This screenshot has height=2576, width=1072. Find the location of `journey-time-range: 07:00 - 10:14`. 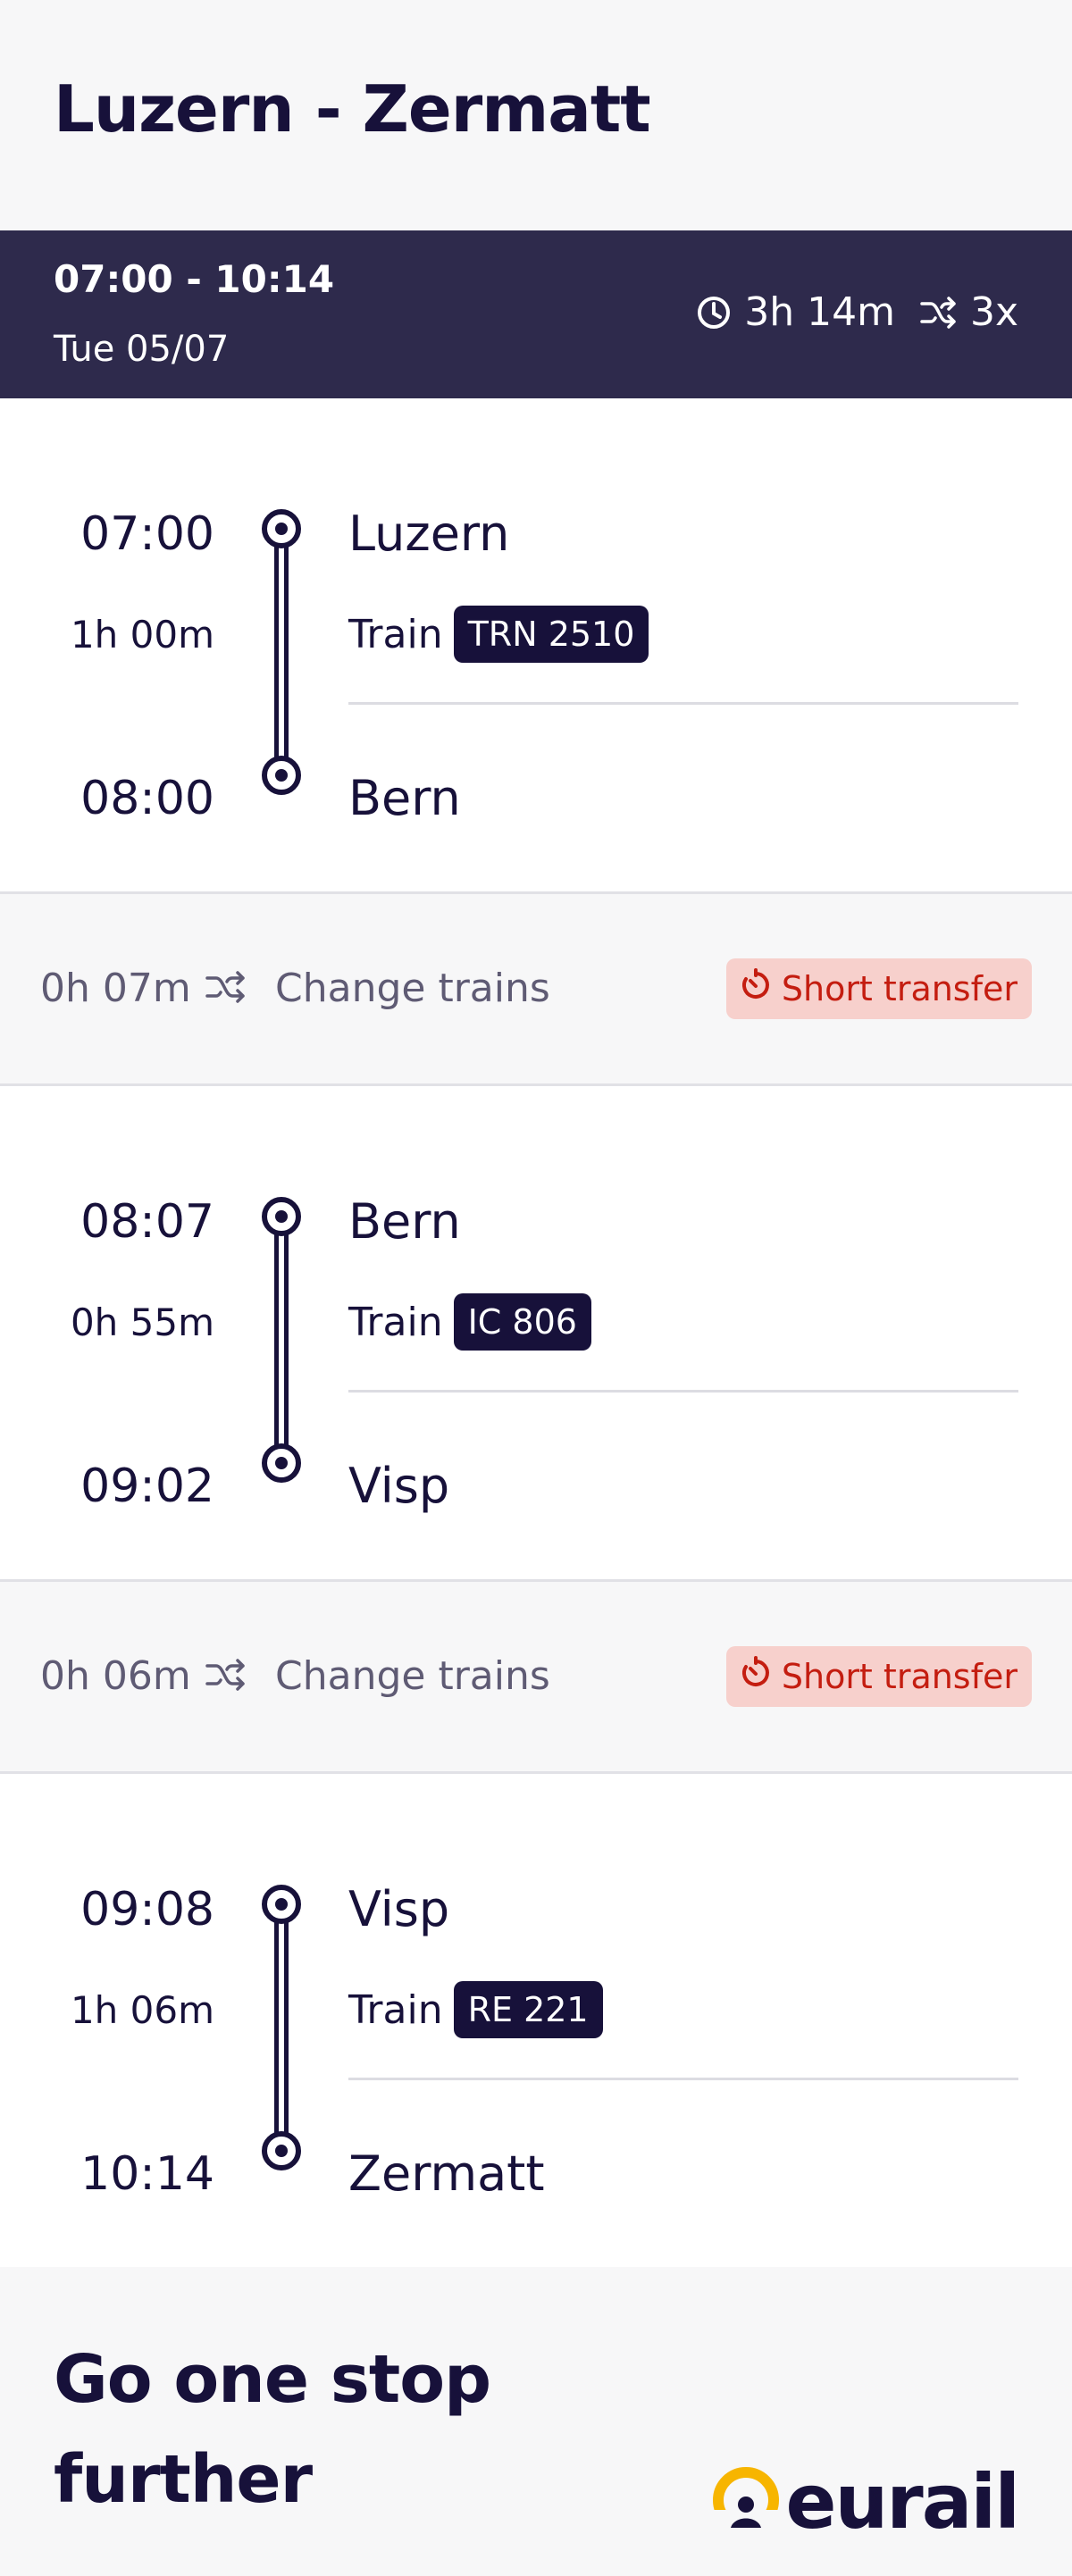

journey-time-range: 07:00 - 10:14 is located at coordinates (194, 279).